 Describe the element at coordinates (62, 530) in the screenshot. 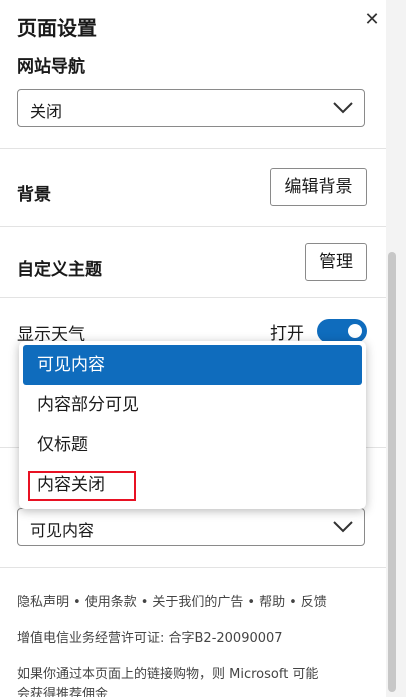

I see `content-visibility-value: 可见内容` at that location.